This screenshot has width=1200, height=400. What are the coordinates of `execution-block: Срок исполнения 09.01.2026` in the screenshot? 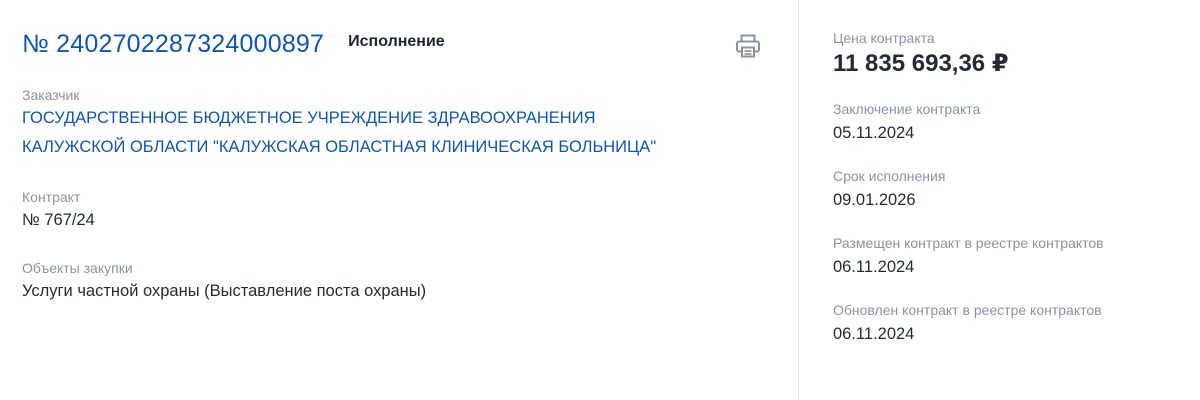 It's located at (1016, 190).